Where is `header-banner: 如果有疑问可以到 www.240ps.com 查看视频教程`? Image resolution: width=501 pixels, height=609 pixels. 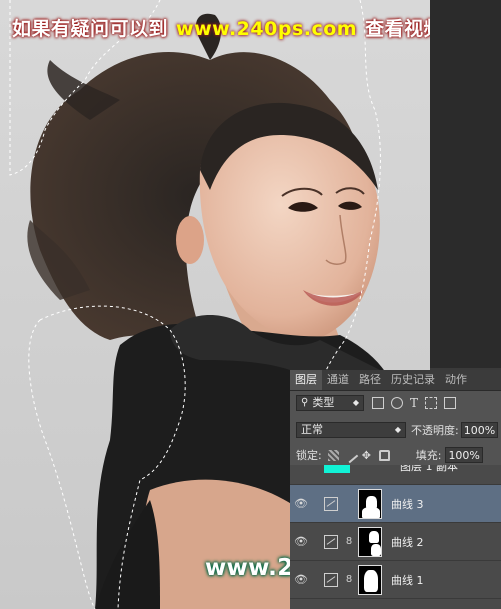 header-banner: 如果有疑问可以到 www.240ps.com 查看视频教程 is located at coordinates (221, 27).